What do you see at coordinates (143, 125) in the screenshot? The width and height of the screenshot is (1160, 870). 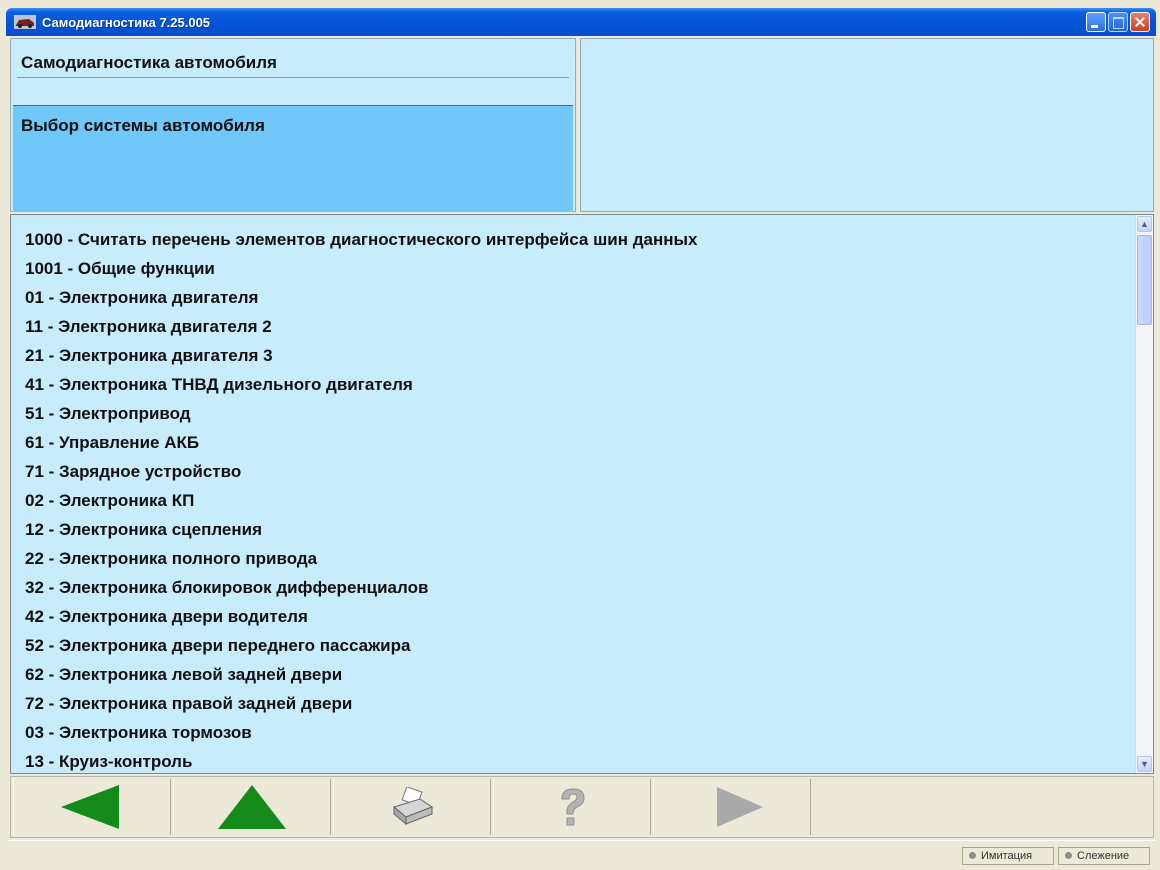 I see `current-step-label: Выбор системы автомобиля` at bounding box center [143, 125].